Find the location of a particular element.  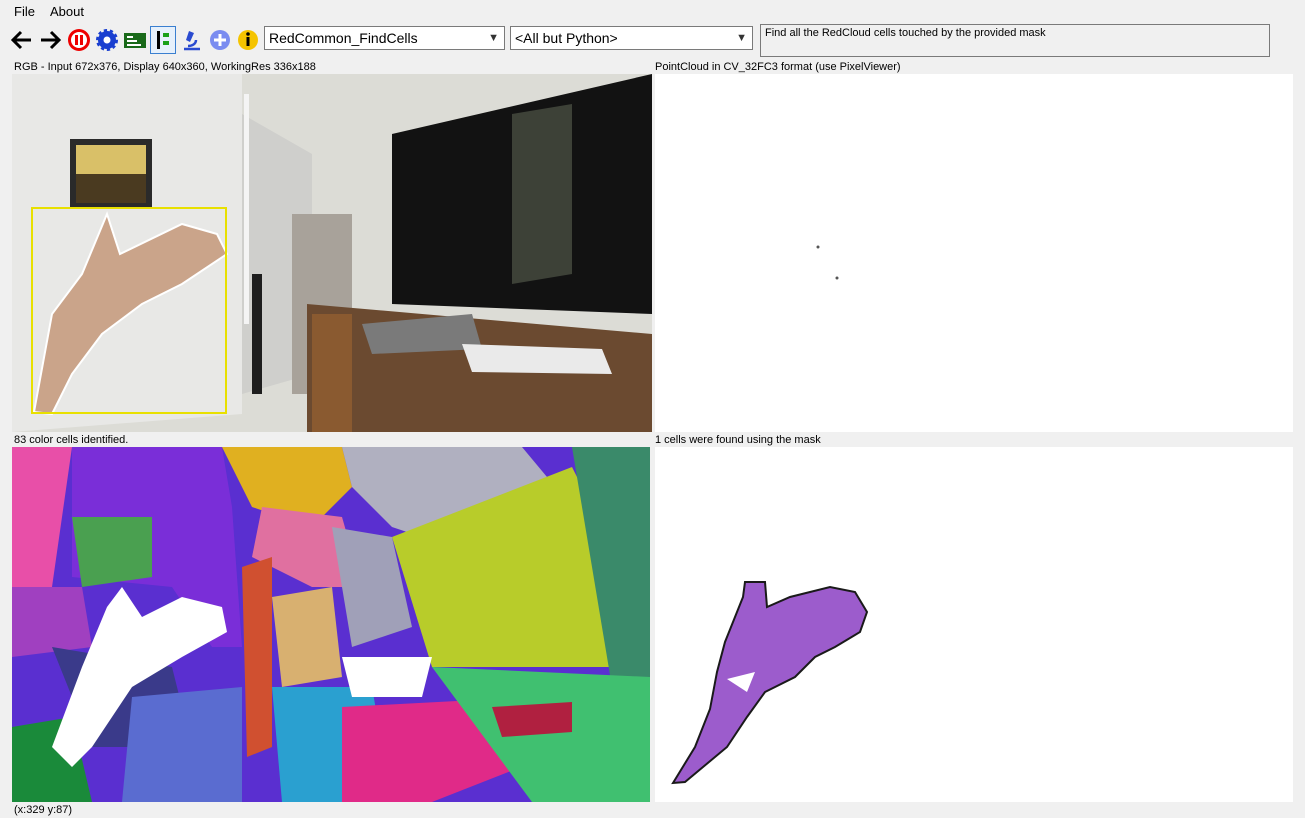

algorithm-select-value: RedCommon_FindCells is located at coordinates (343, 38).